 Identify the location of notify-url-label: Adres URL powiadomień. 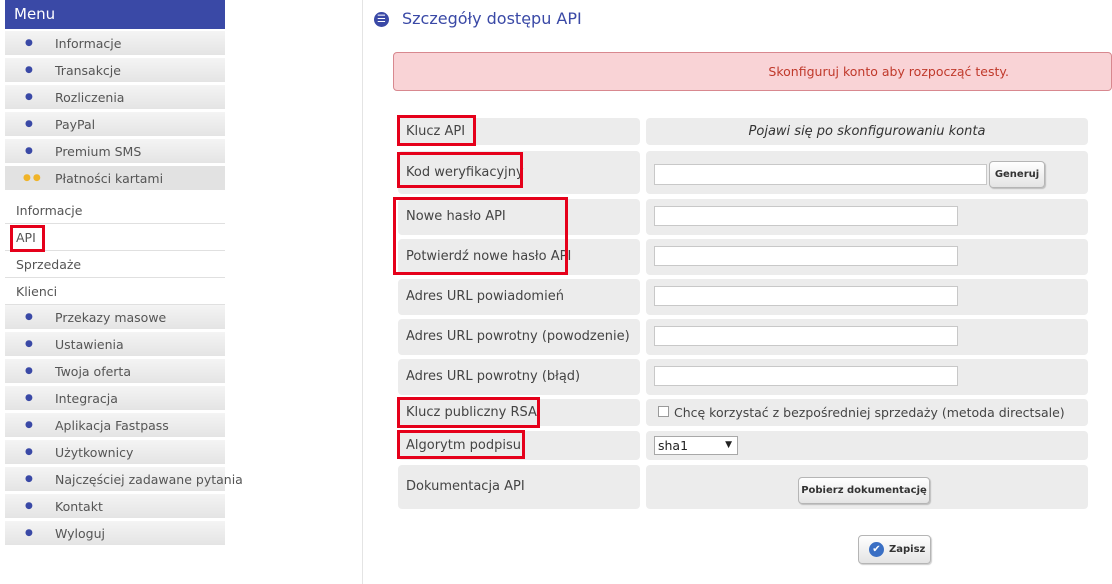
(519, 297).